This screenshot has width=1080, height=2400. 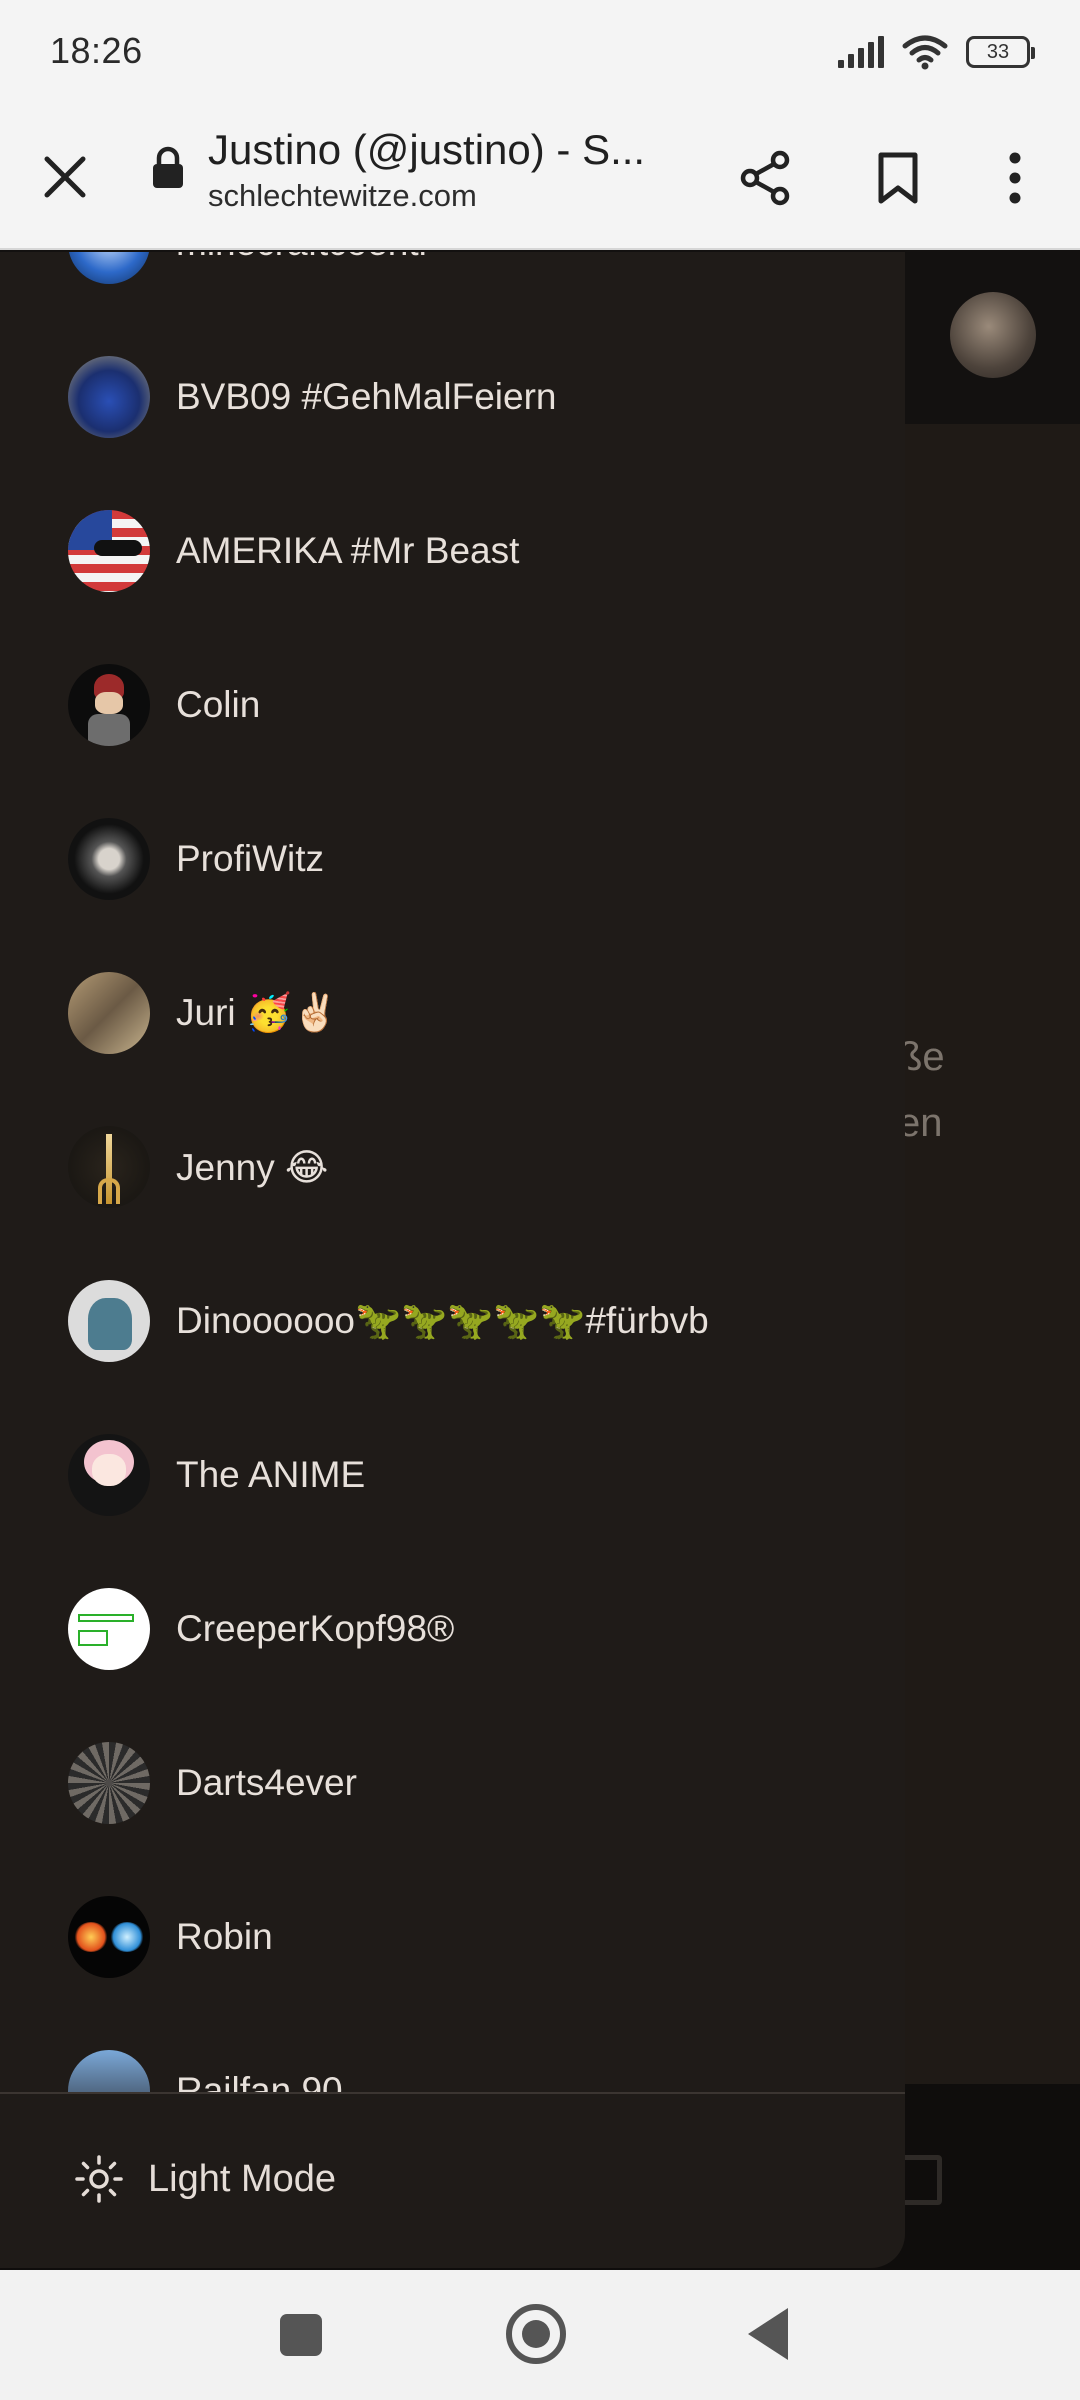 I want to click on user-name: Railfan 90, so click(x=259, y=2081).